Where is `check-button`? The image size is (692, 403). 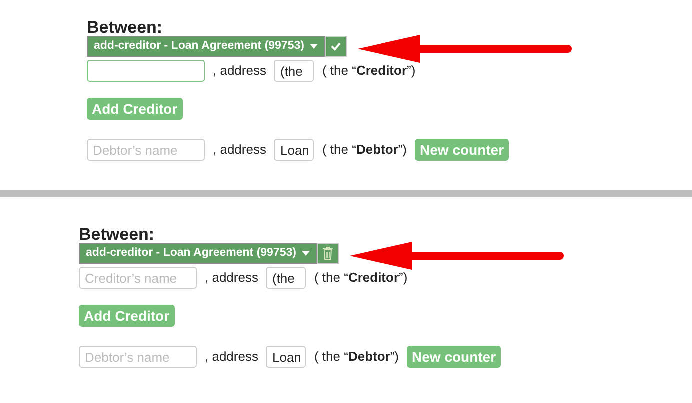 check-button is located at coordinates (336, 46).